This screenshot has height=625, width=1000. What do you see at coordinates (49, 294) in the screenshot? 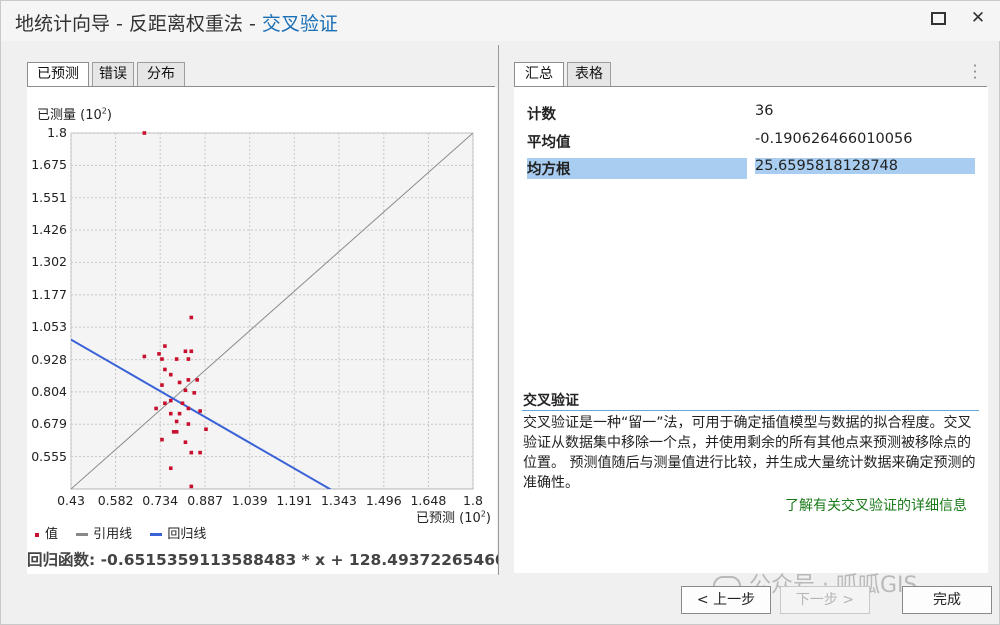
I see `y-tick-label: 1.177` at bounding box center [49, 294].